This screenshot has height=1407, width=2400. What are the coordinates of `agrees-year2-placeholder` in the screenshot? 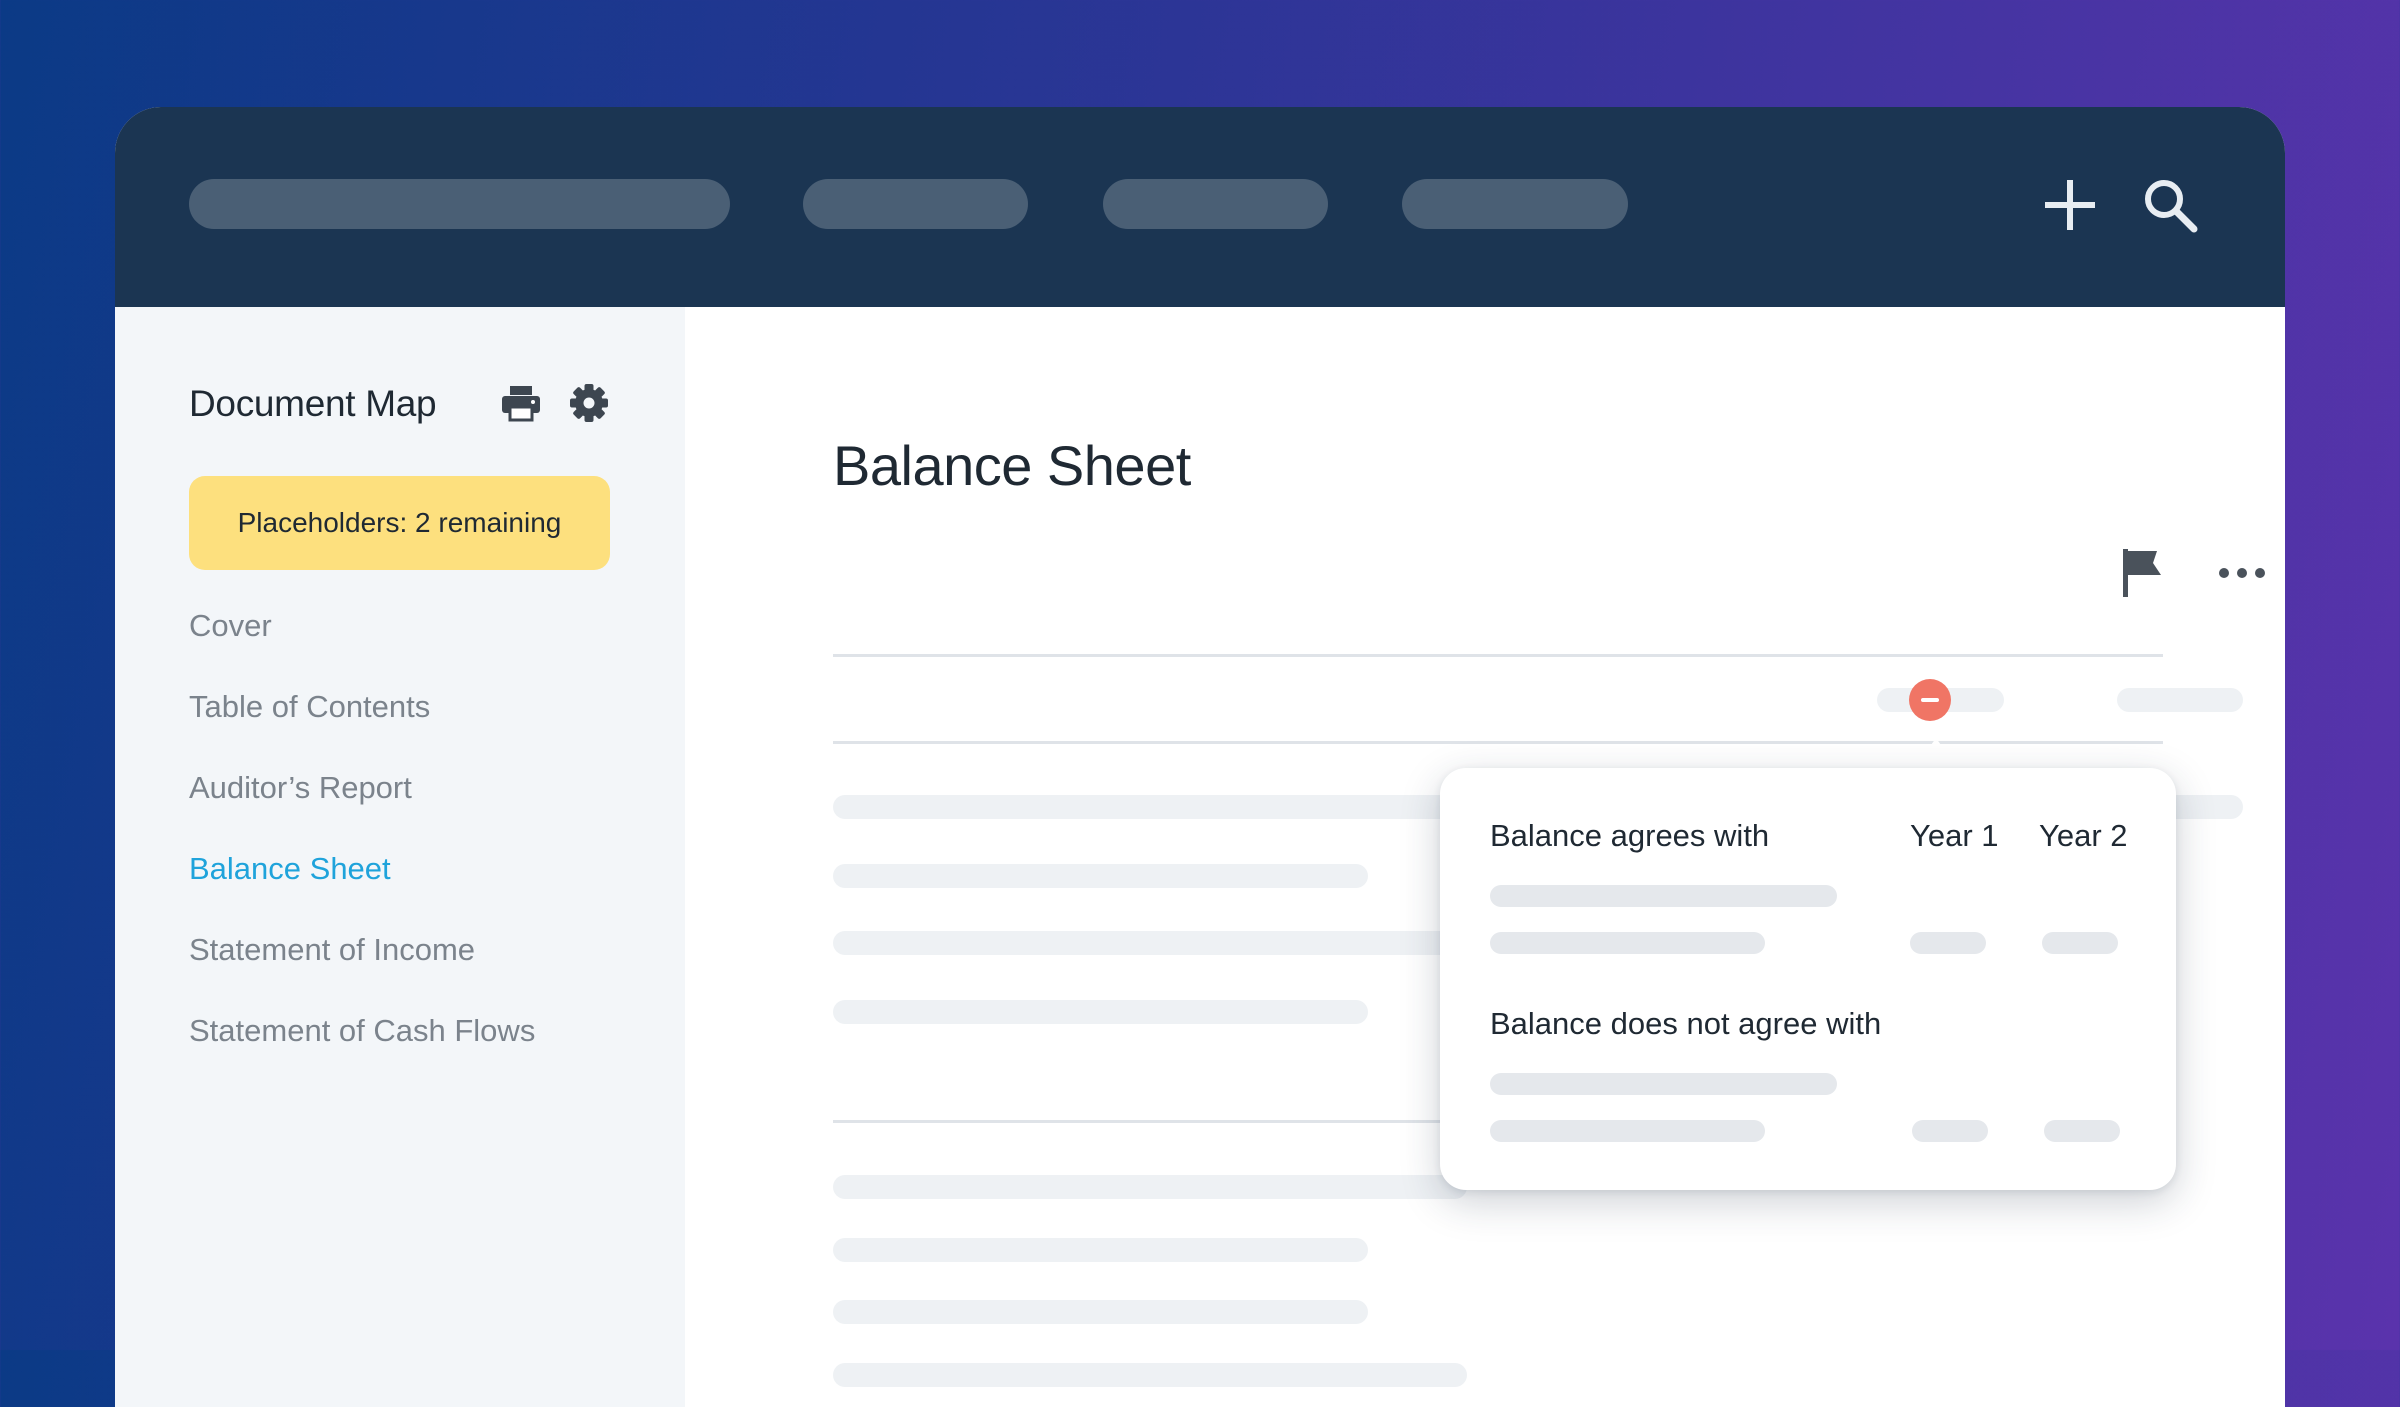 It's located at (2080, 943).